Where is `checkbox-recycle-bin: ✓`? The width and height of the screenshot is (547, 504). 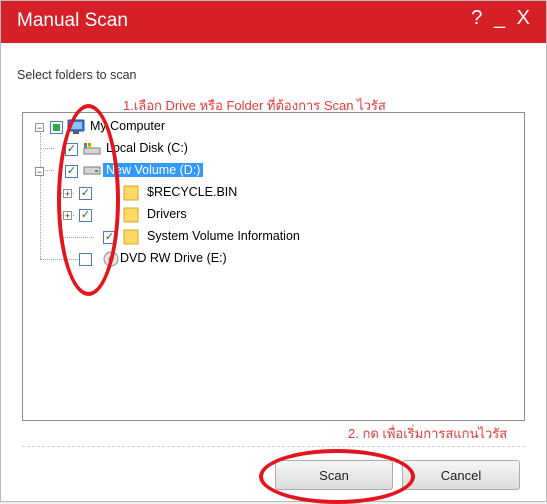 checkbox-recycle-bin: ✓ is located at coordinates (85, 193).